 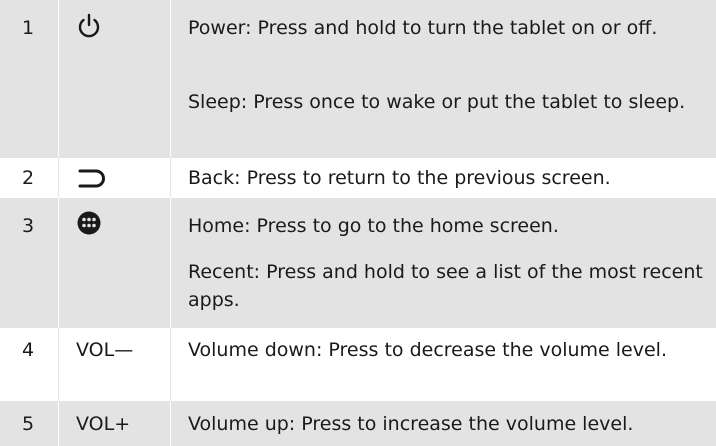 I want to click on key-cell: VOL—, so click(x=114, y=364).